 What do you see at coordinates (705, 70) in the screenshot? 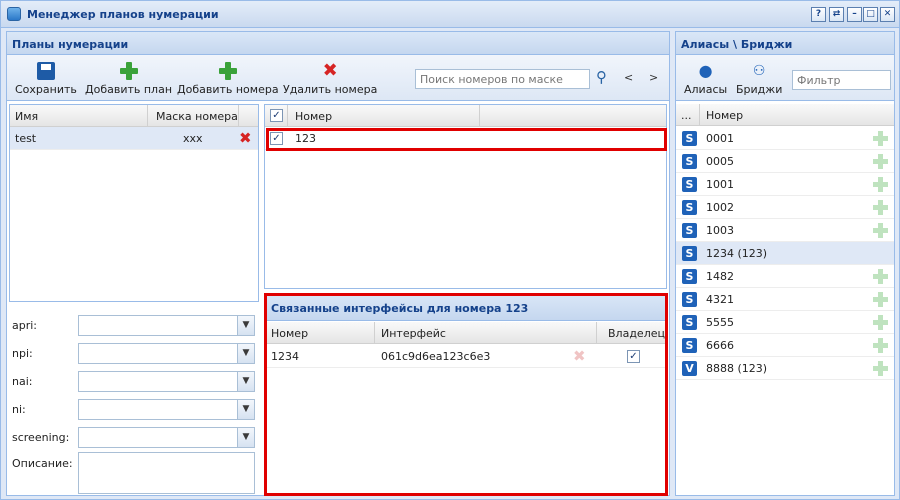
I see `user-icon: ●` at bounding box center [705, 70].